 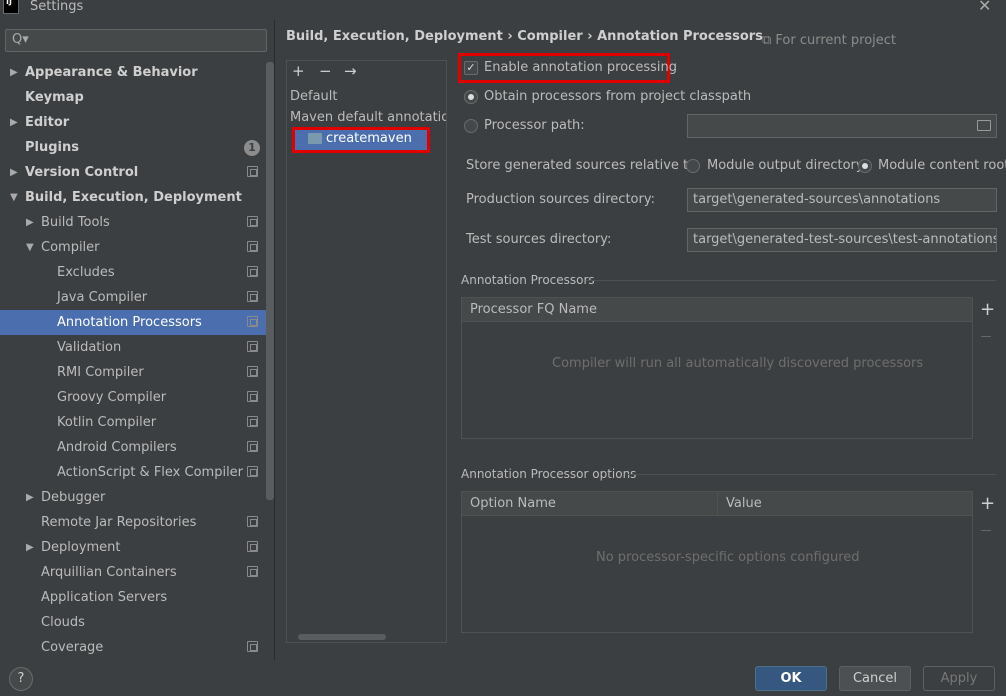 I want to click on sidebar-item-appearance-behavior: ▶ Appearance & Behavior, so click(x=133, y=72).